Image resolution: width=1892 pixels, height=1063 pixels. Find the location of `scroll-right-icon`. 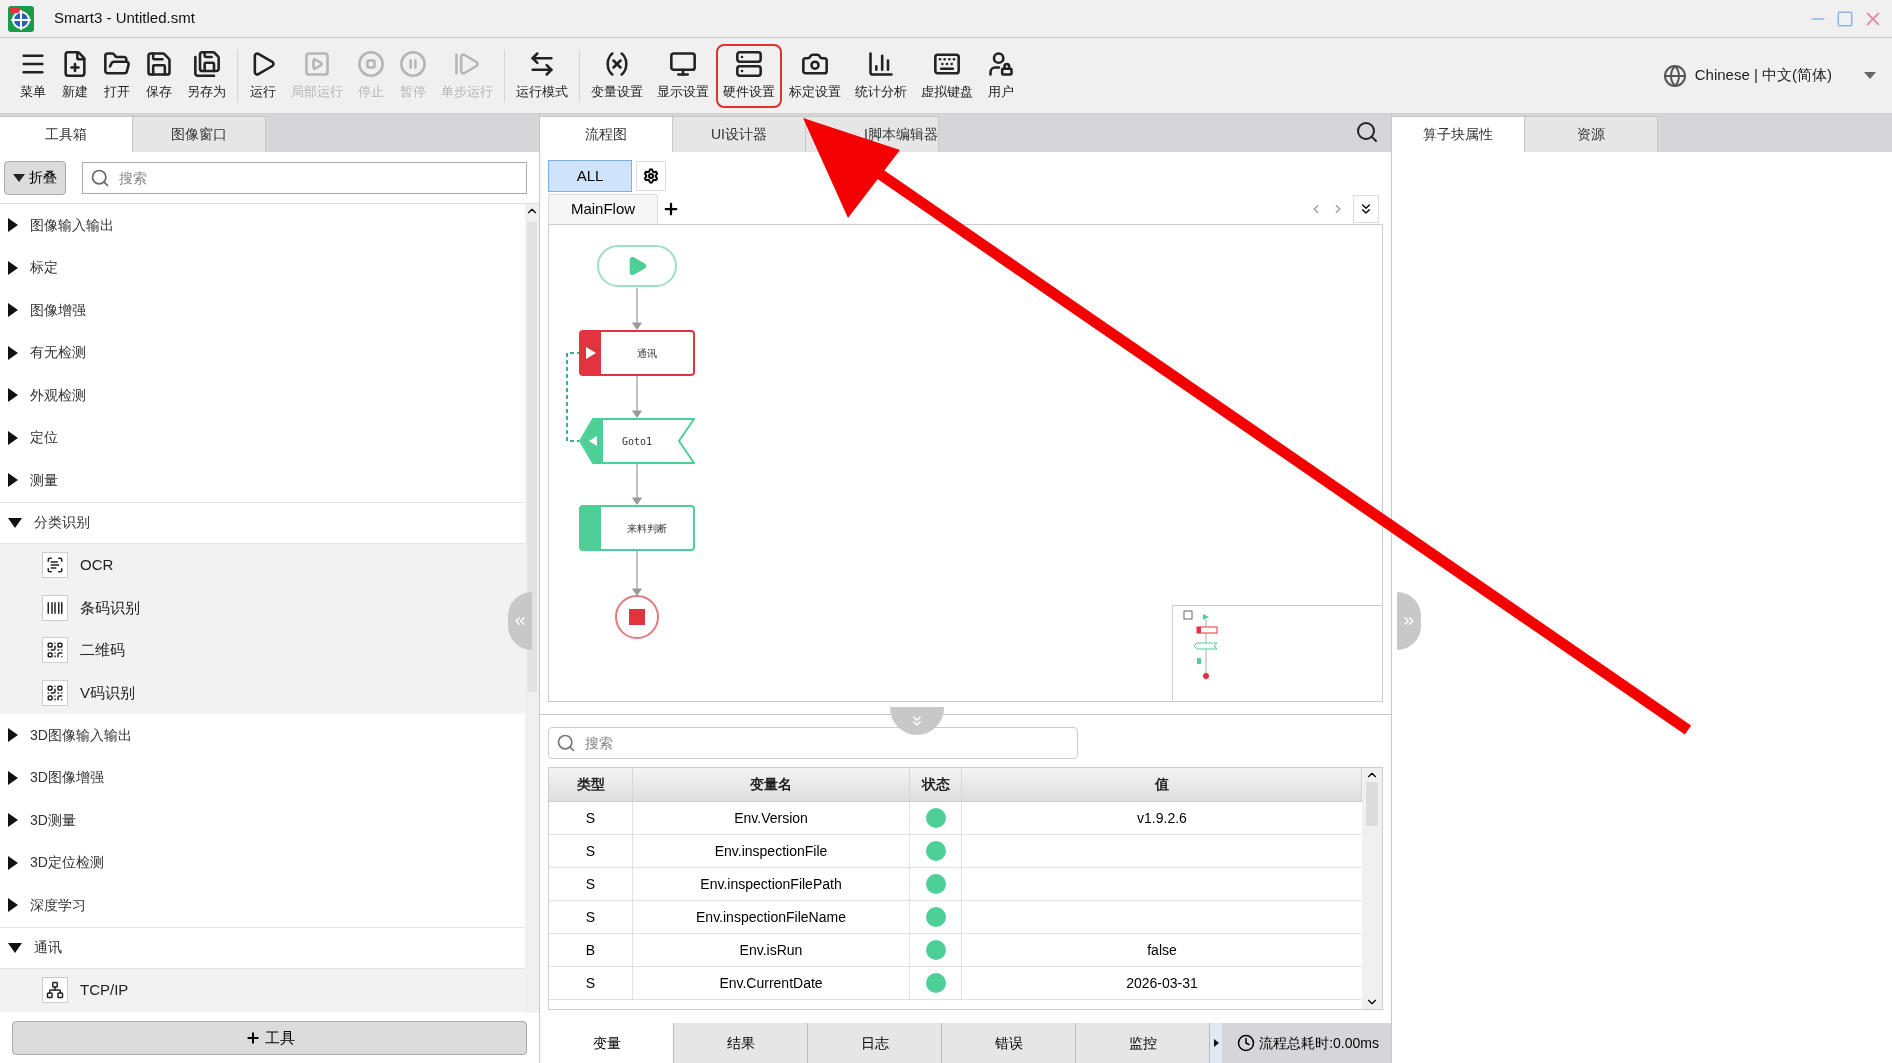

scroll-right-icon is located at coordinates (1216, 1043).